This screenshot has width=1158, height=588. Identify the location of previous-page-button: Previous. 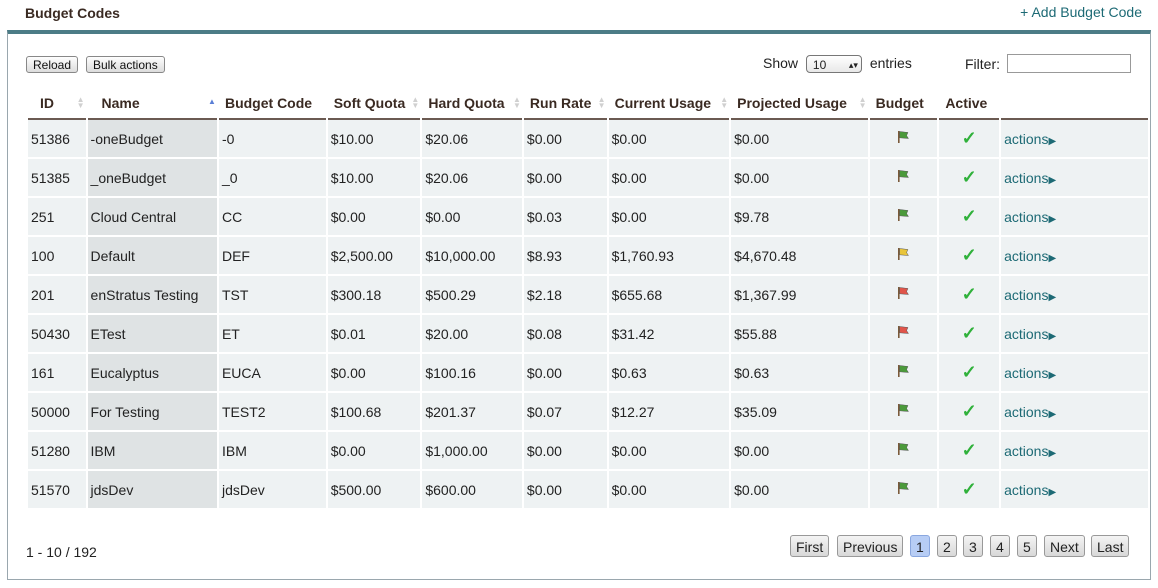
(870, 546).